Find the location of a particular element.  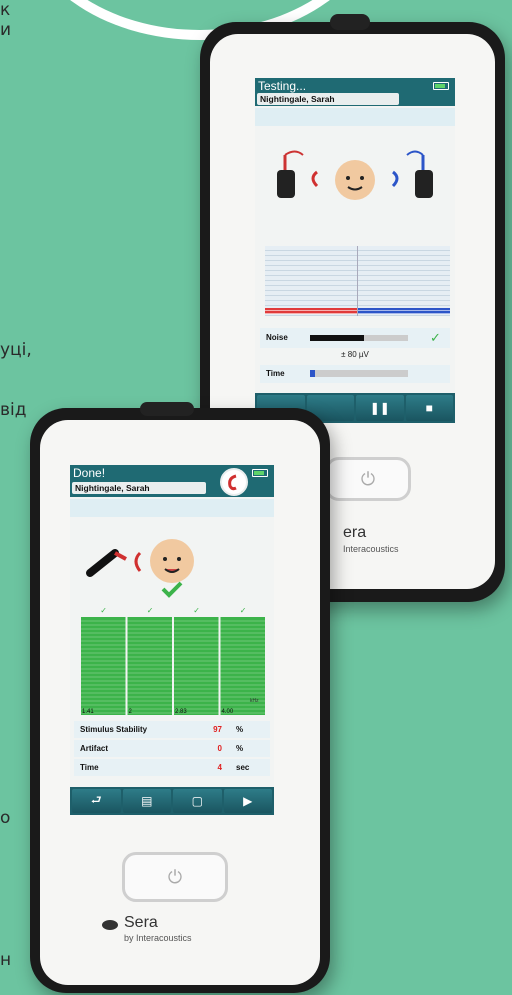

screen-header: Testing... Nightingale, Sarah is located at coordinates (355, 92).